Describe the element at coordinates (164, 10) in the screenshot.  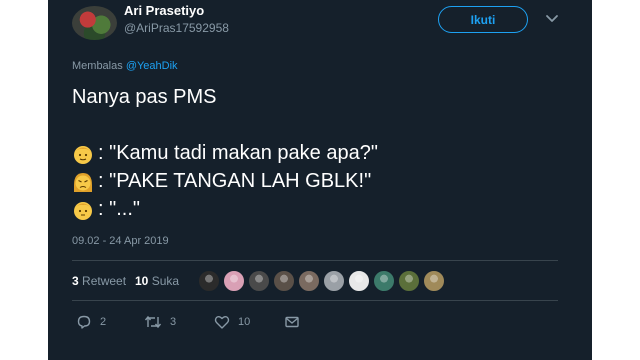
I see `display-name: Ari Prasetiyo` at that location.